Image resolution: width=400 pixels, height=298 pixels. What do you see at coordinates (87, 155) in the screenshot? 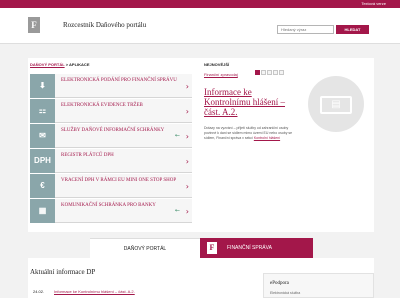
I see `menu-item-label: REGISTR PLÁTCŮ DPH` at bounding box center [87, 155].